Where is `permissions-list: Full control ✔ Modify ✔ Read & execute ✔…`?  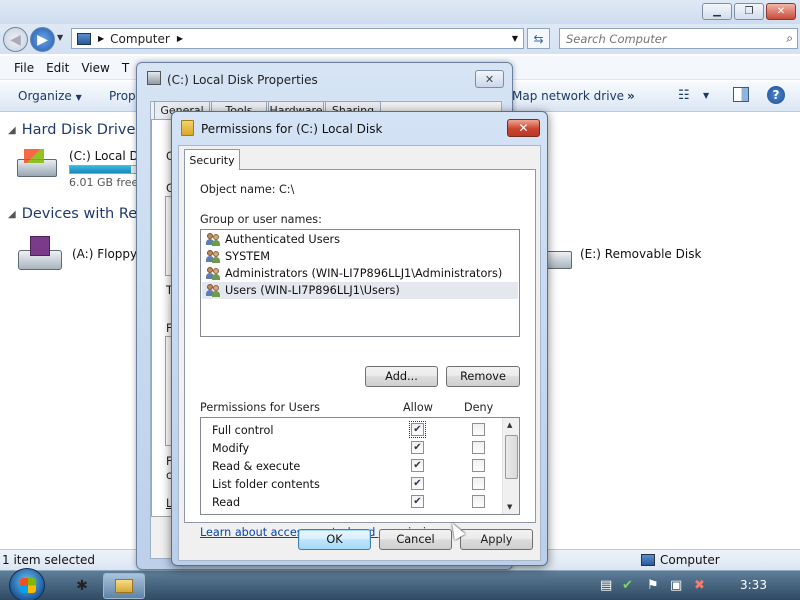 permissions-list: Full control ✔ Modify ✔ Read & execute ✔… is located at coordinates (360, 466).